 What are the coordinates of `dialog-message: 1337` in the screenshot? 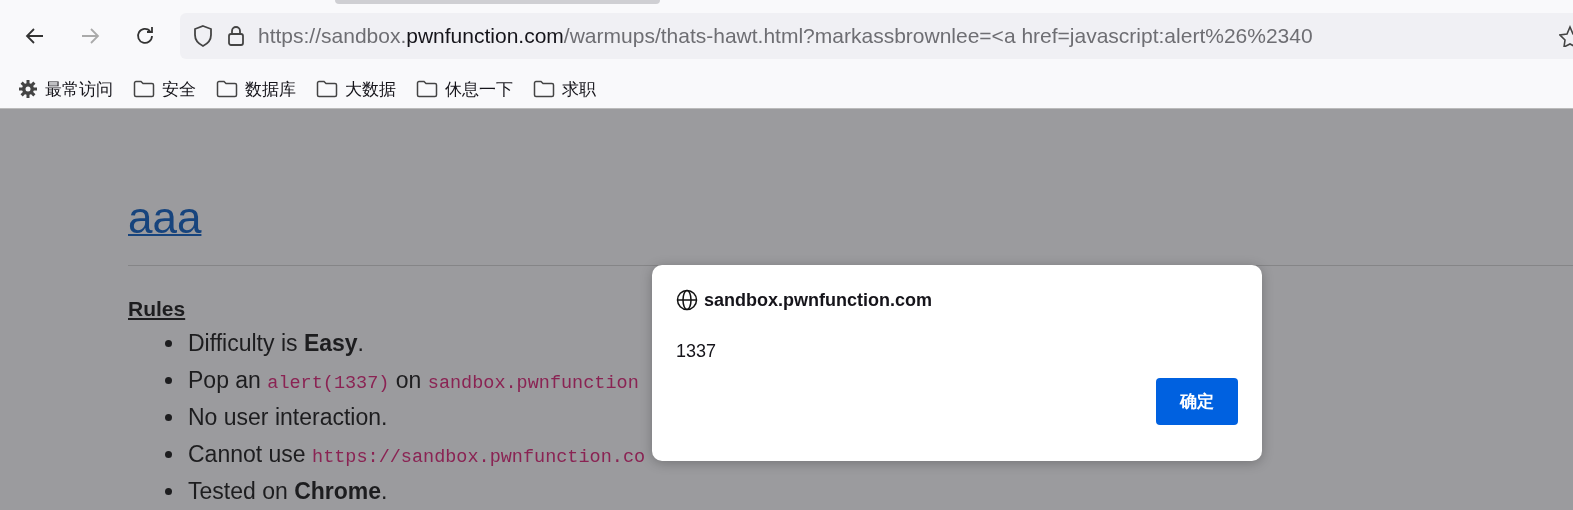 It's located at (697, 351).